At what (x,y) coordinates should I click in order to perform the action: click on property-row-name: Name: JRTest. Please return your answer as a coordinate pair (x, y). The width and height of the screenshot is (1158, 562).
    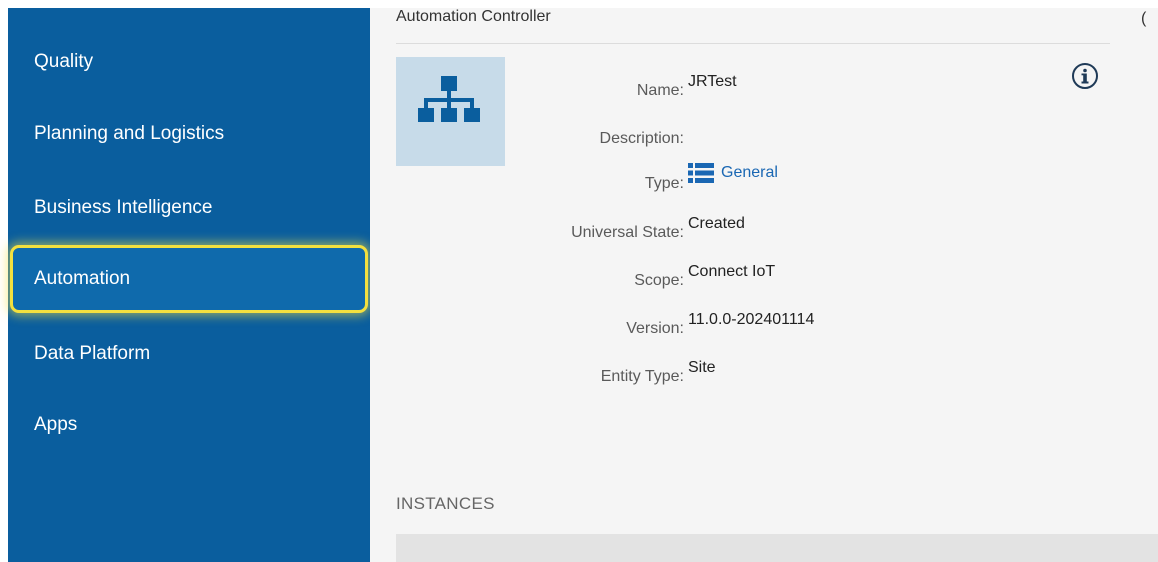
    Looking at the image, I should click on (720, 84).